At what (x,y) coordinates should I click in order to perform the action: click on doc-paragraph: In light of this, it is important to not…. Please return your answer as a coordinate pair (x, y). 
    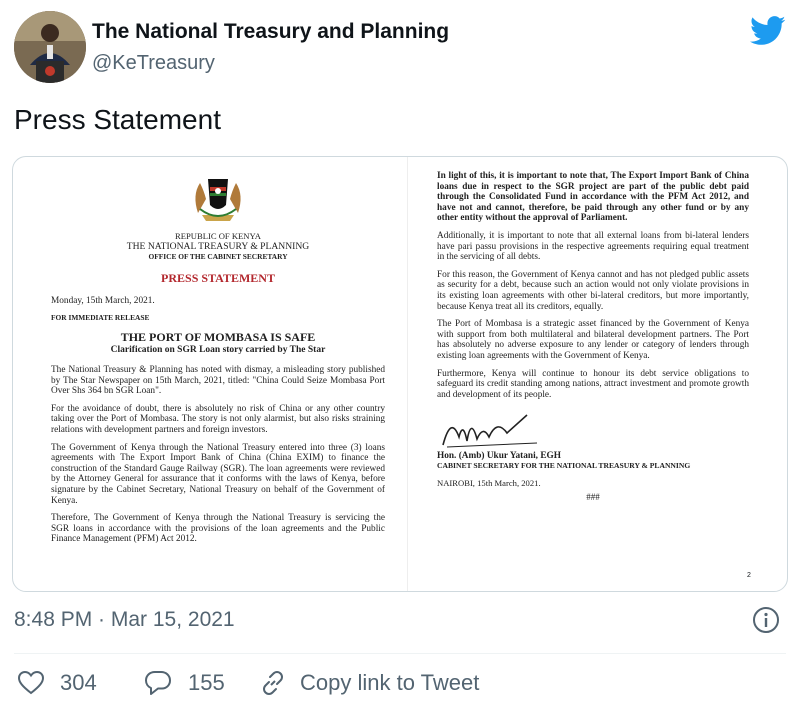
    Looking at the image, I should click on (593, 197).